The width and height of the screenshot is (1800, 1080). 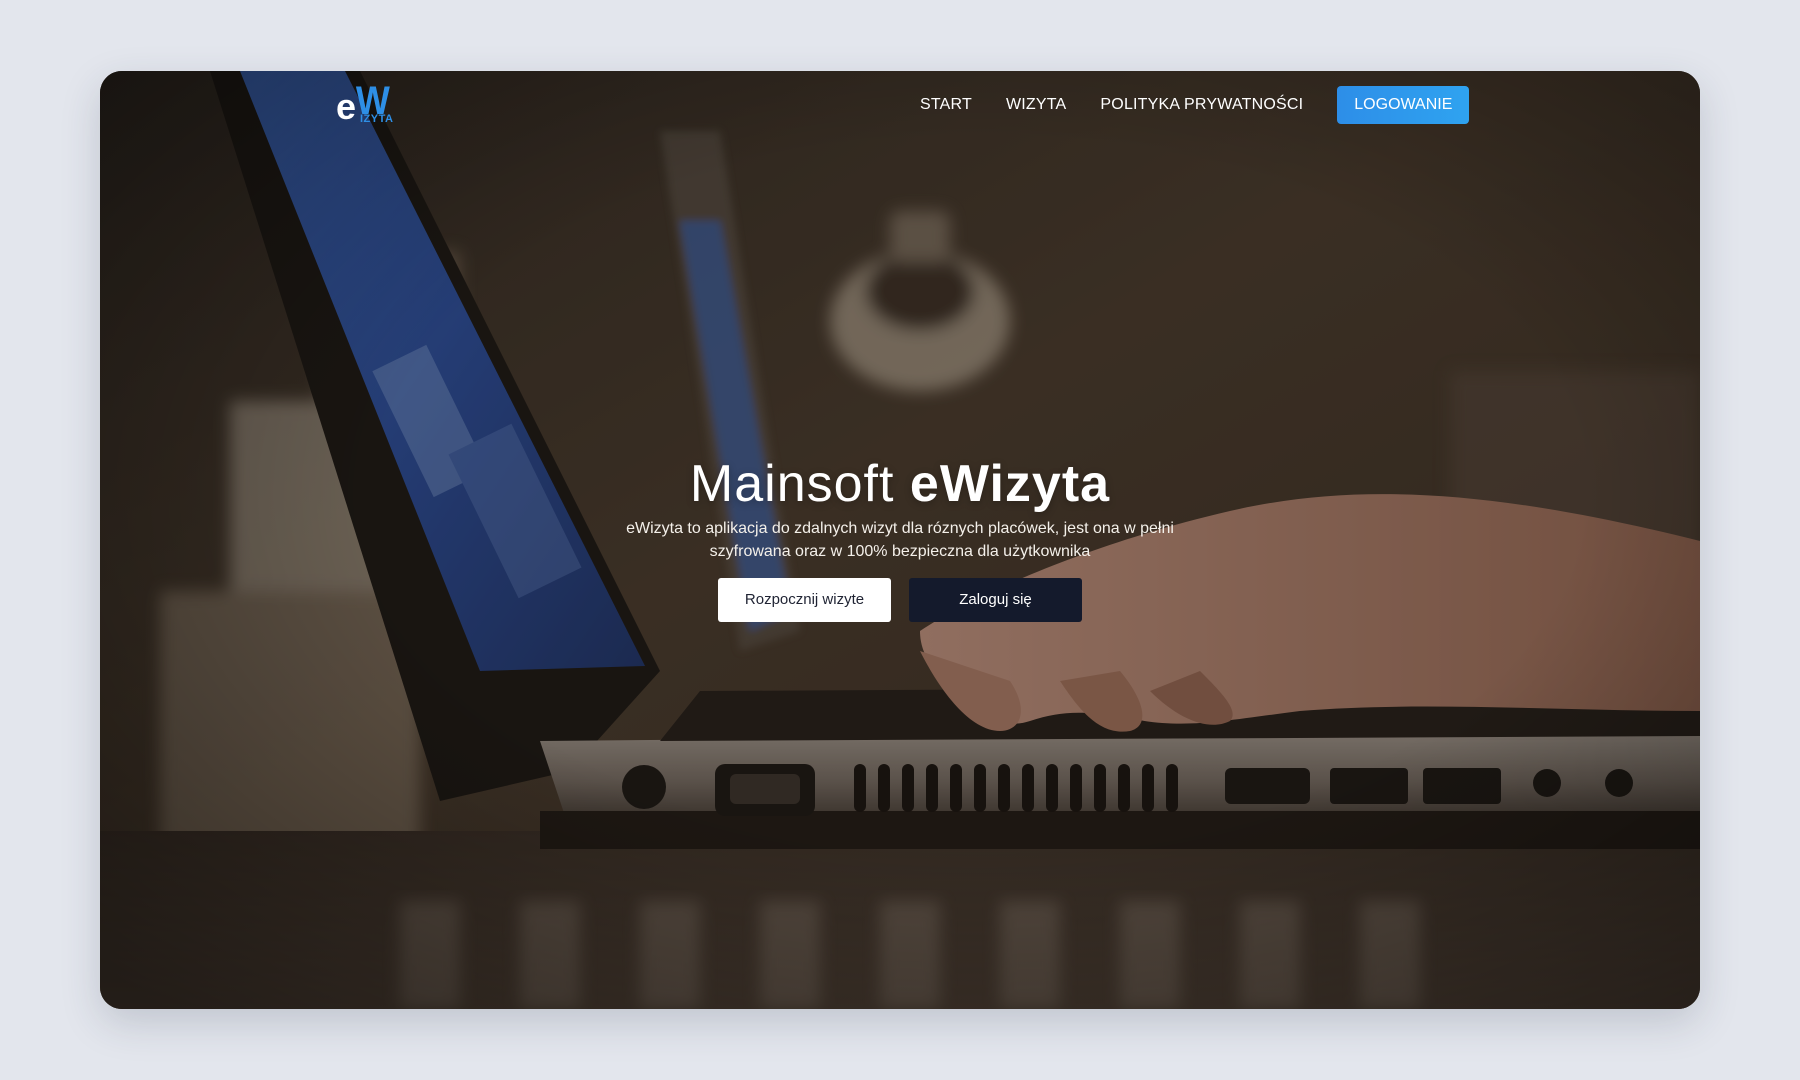 I want to click on ewizyta-logo: e W IZYTA, so click(x=364, y=105).